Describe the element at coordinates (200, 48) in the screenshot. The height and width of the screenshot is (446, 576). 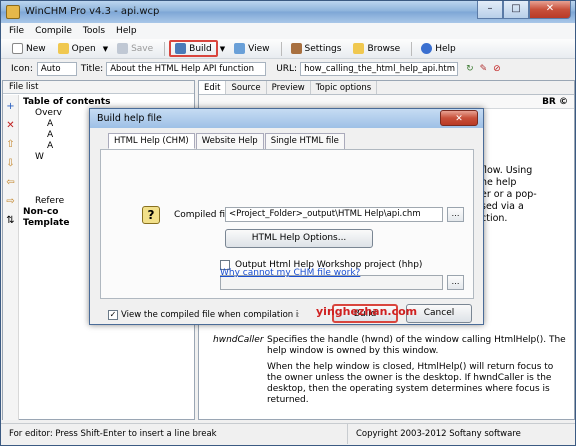
I see `build-label: Build` at that location.